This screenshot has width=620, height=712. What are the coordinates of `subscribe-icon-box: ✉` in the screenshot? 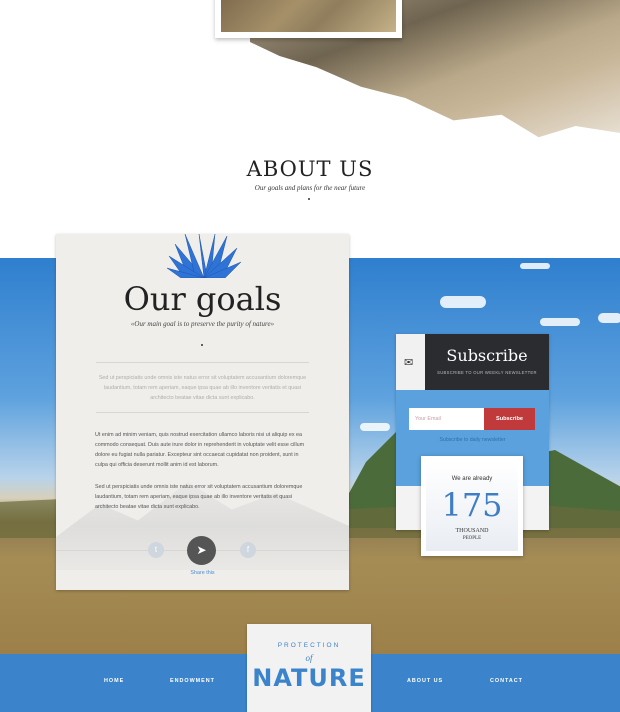 It's located at (410, 362).